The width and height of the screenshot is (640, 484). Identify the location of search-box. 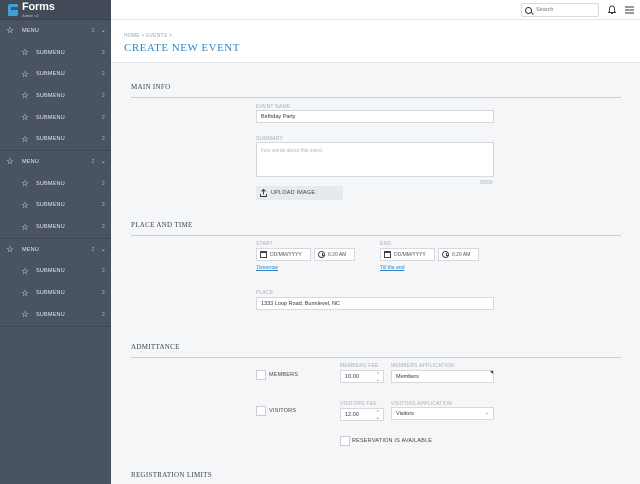
(560, 10).